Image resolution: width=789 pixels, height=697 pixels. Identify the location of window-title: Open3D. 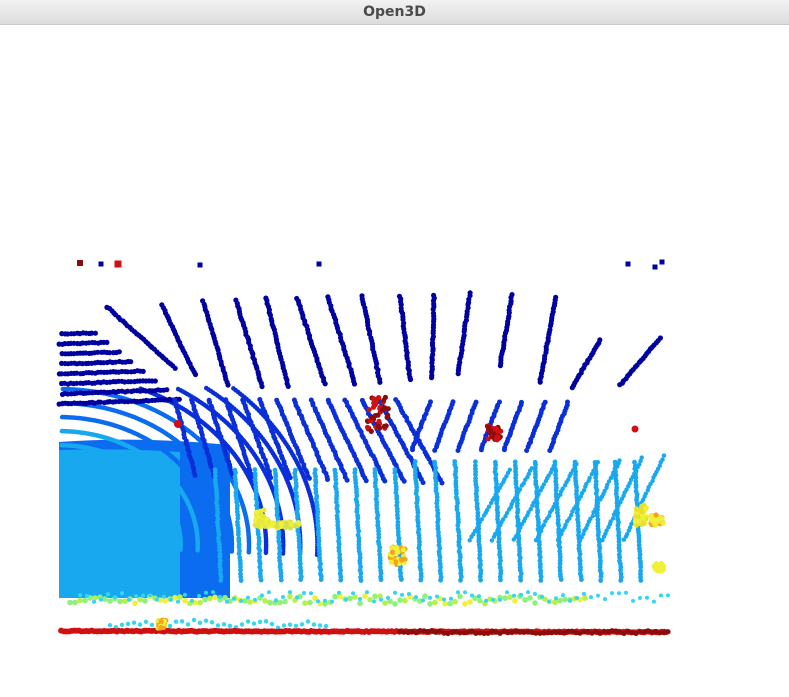
(394, 12).